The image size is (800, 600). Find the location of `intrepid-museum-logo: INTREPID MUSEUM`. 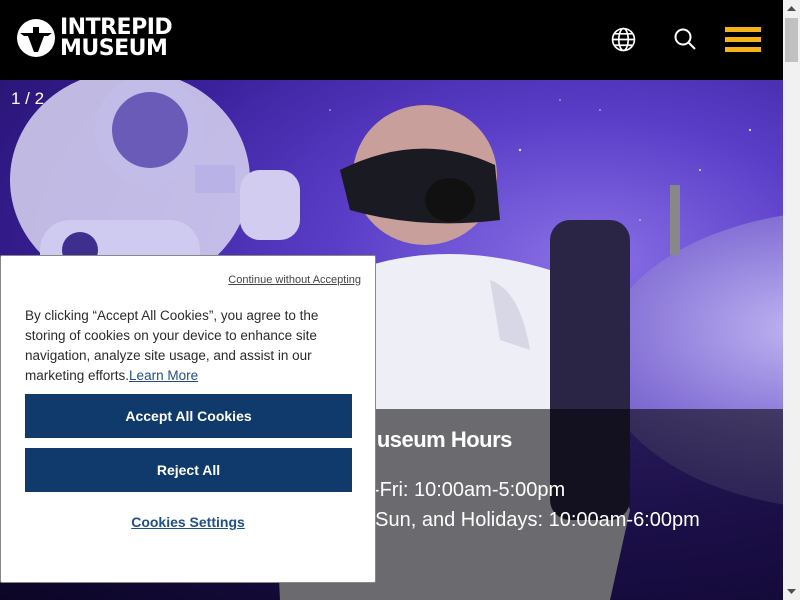

intrepid-museum-logo: INTREPID MUSEUM is located at coordinates (94, 38).